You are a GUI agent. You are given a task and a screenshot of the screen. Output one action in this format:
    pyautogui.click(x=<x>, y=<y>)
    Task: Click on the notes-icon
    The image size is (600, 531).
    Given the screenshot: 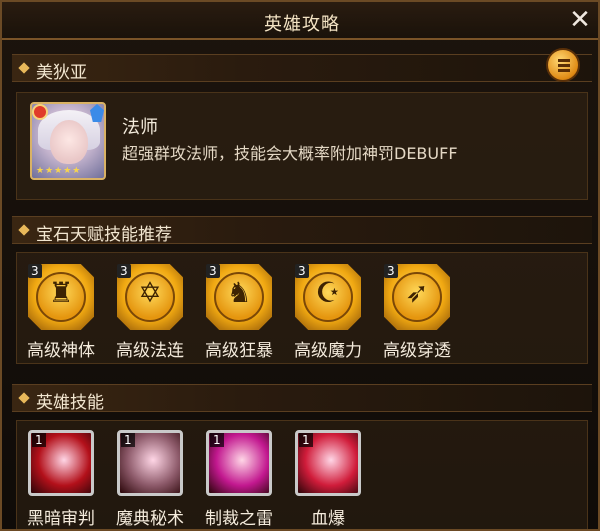 What is the action you would take?
    pyautogui.click(x=564, y=65)
    